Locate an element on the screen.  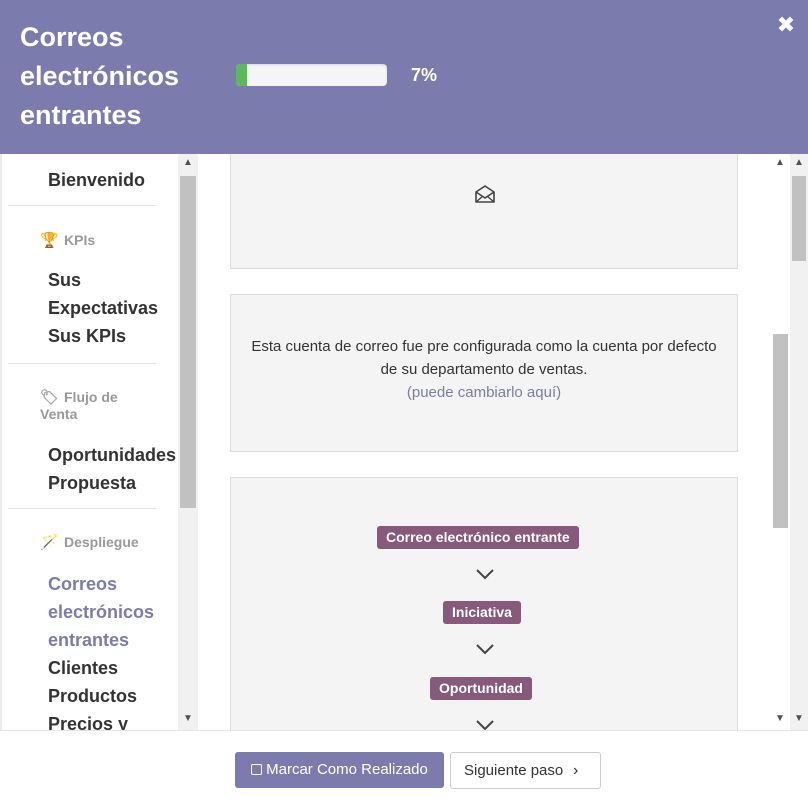
sidebar-item-incoming-emails: Correos electrónicos entrantes is located at coordinates (108, 612).